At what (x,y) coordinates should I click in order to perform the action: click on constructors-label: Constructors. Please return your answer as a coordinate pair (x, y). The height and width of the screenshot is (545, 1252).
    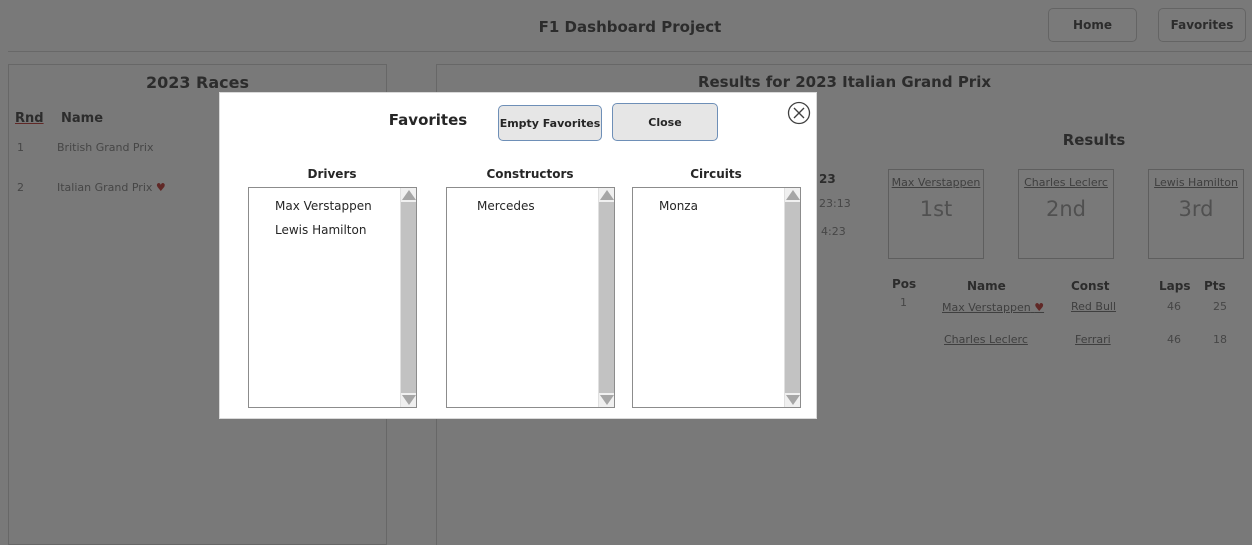
    Looking at the image, I should click on (530, 174).